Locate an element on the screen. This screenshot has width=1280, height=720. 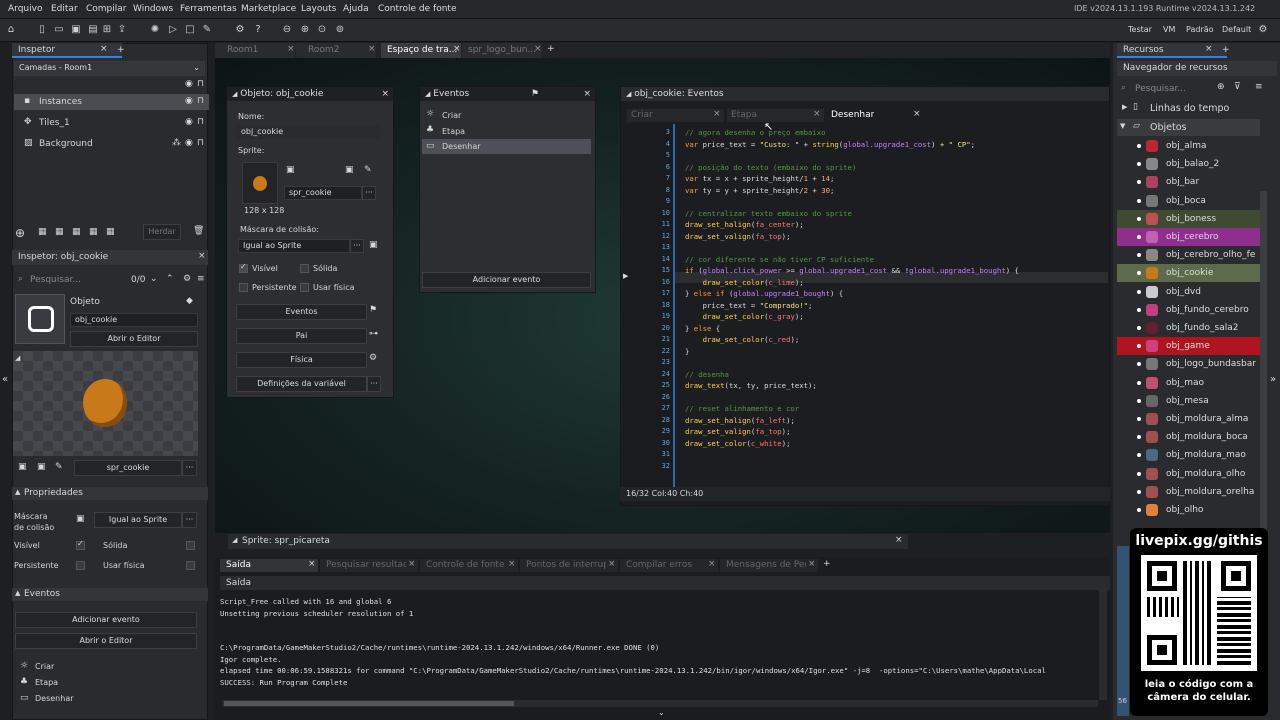
flag-icon: ⚑ is located at coordinates (535, 94).